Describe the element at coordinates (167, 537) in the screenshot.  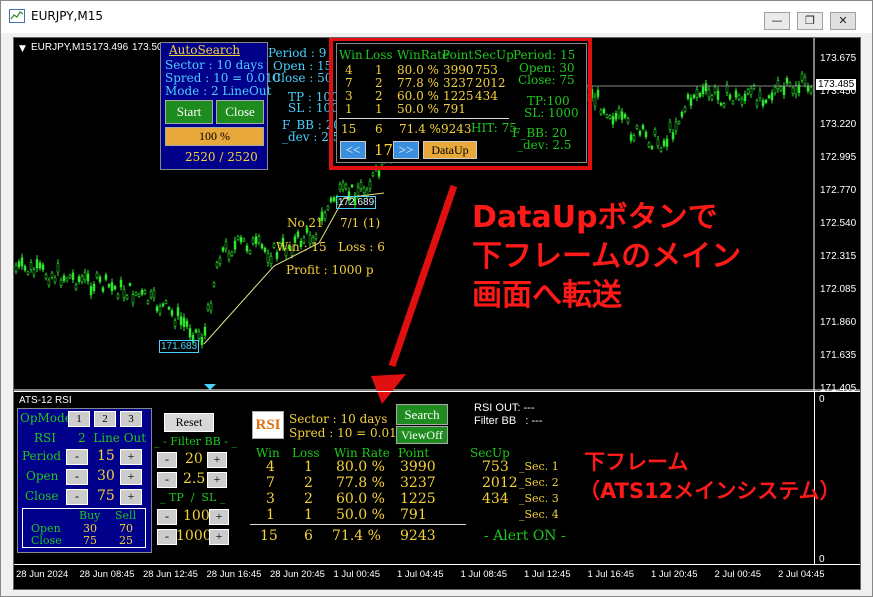
I see `sl-minus-button: -` at that location.